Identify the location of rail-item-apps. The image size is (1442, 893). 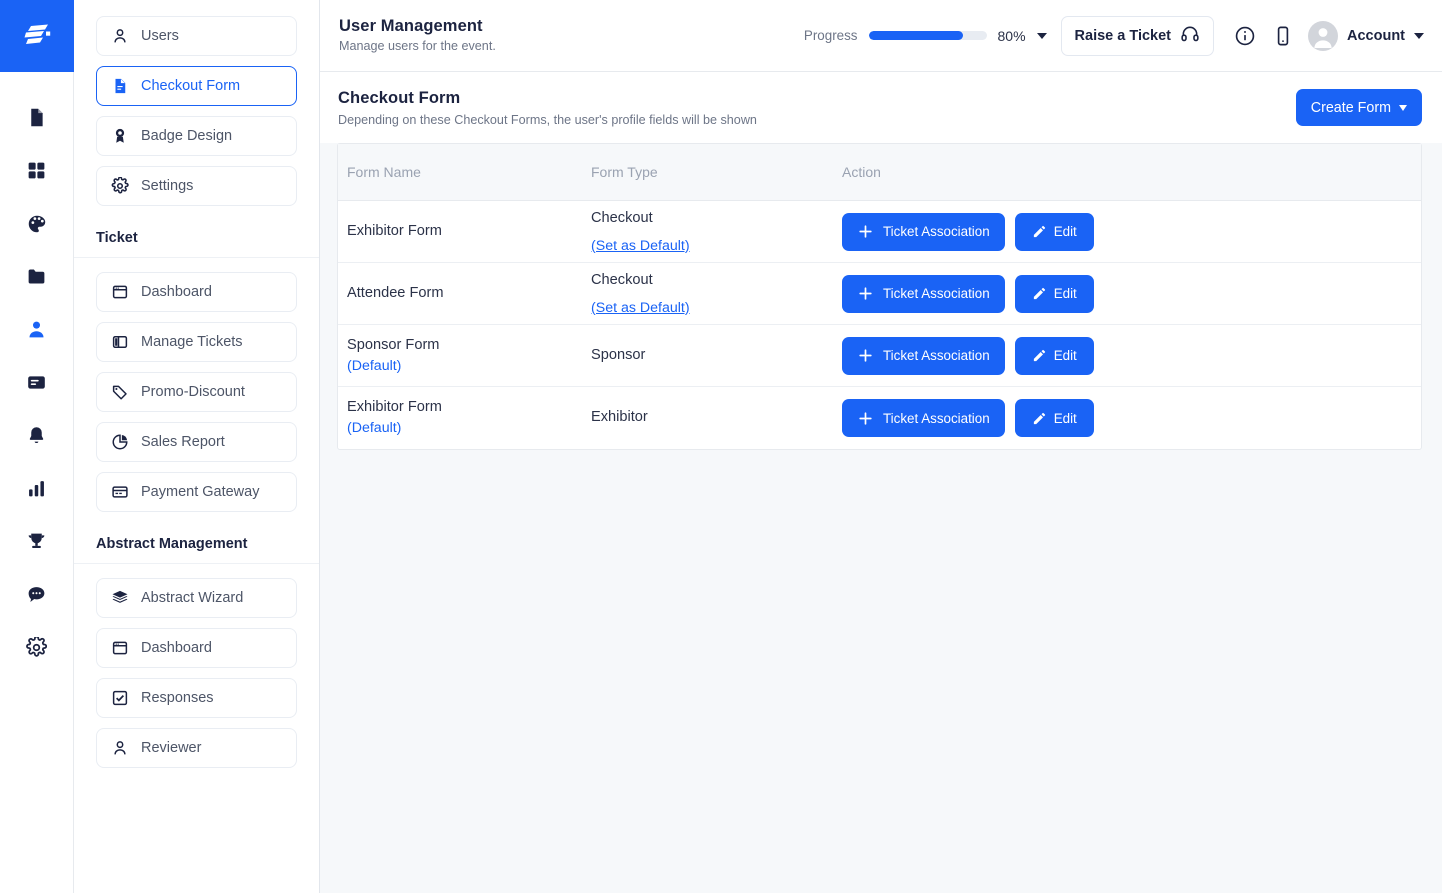
(36, 170).